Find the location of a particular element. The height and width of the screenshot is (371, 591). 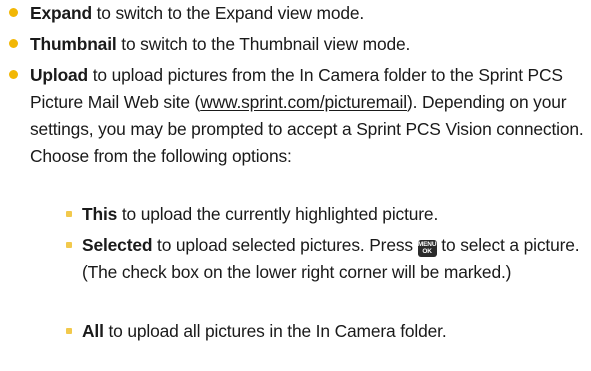

term-upload: Upload is located at coordinates (59, 75).